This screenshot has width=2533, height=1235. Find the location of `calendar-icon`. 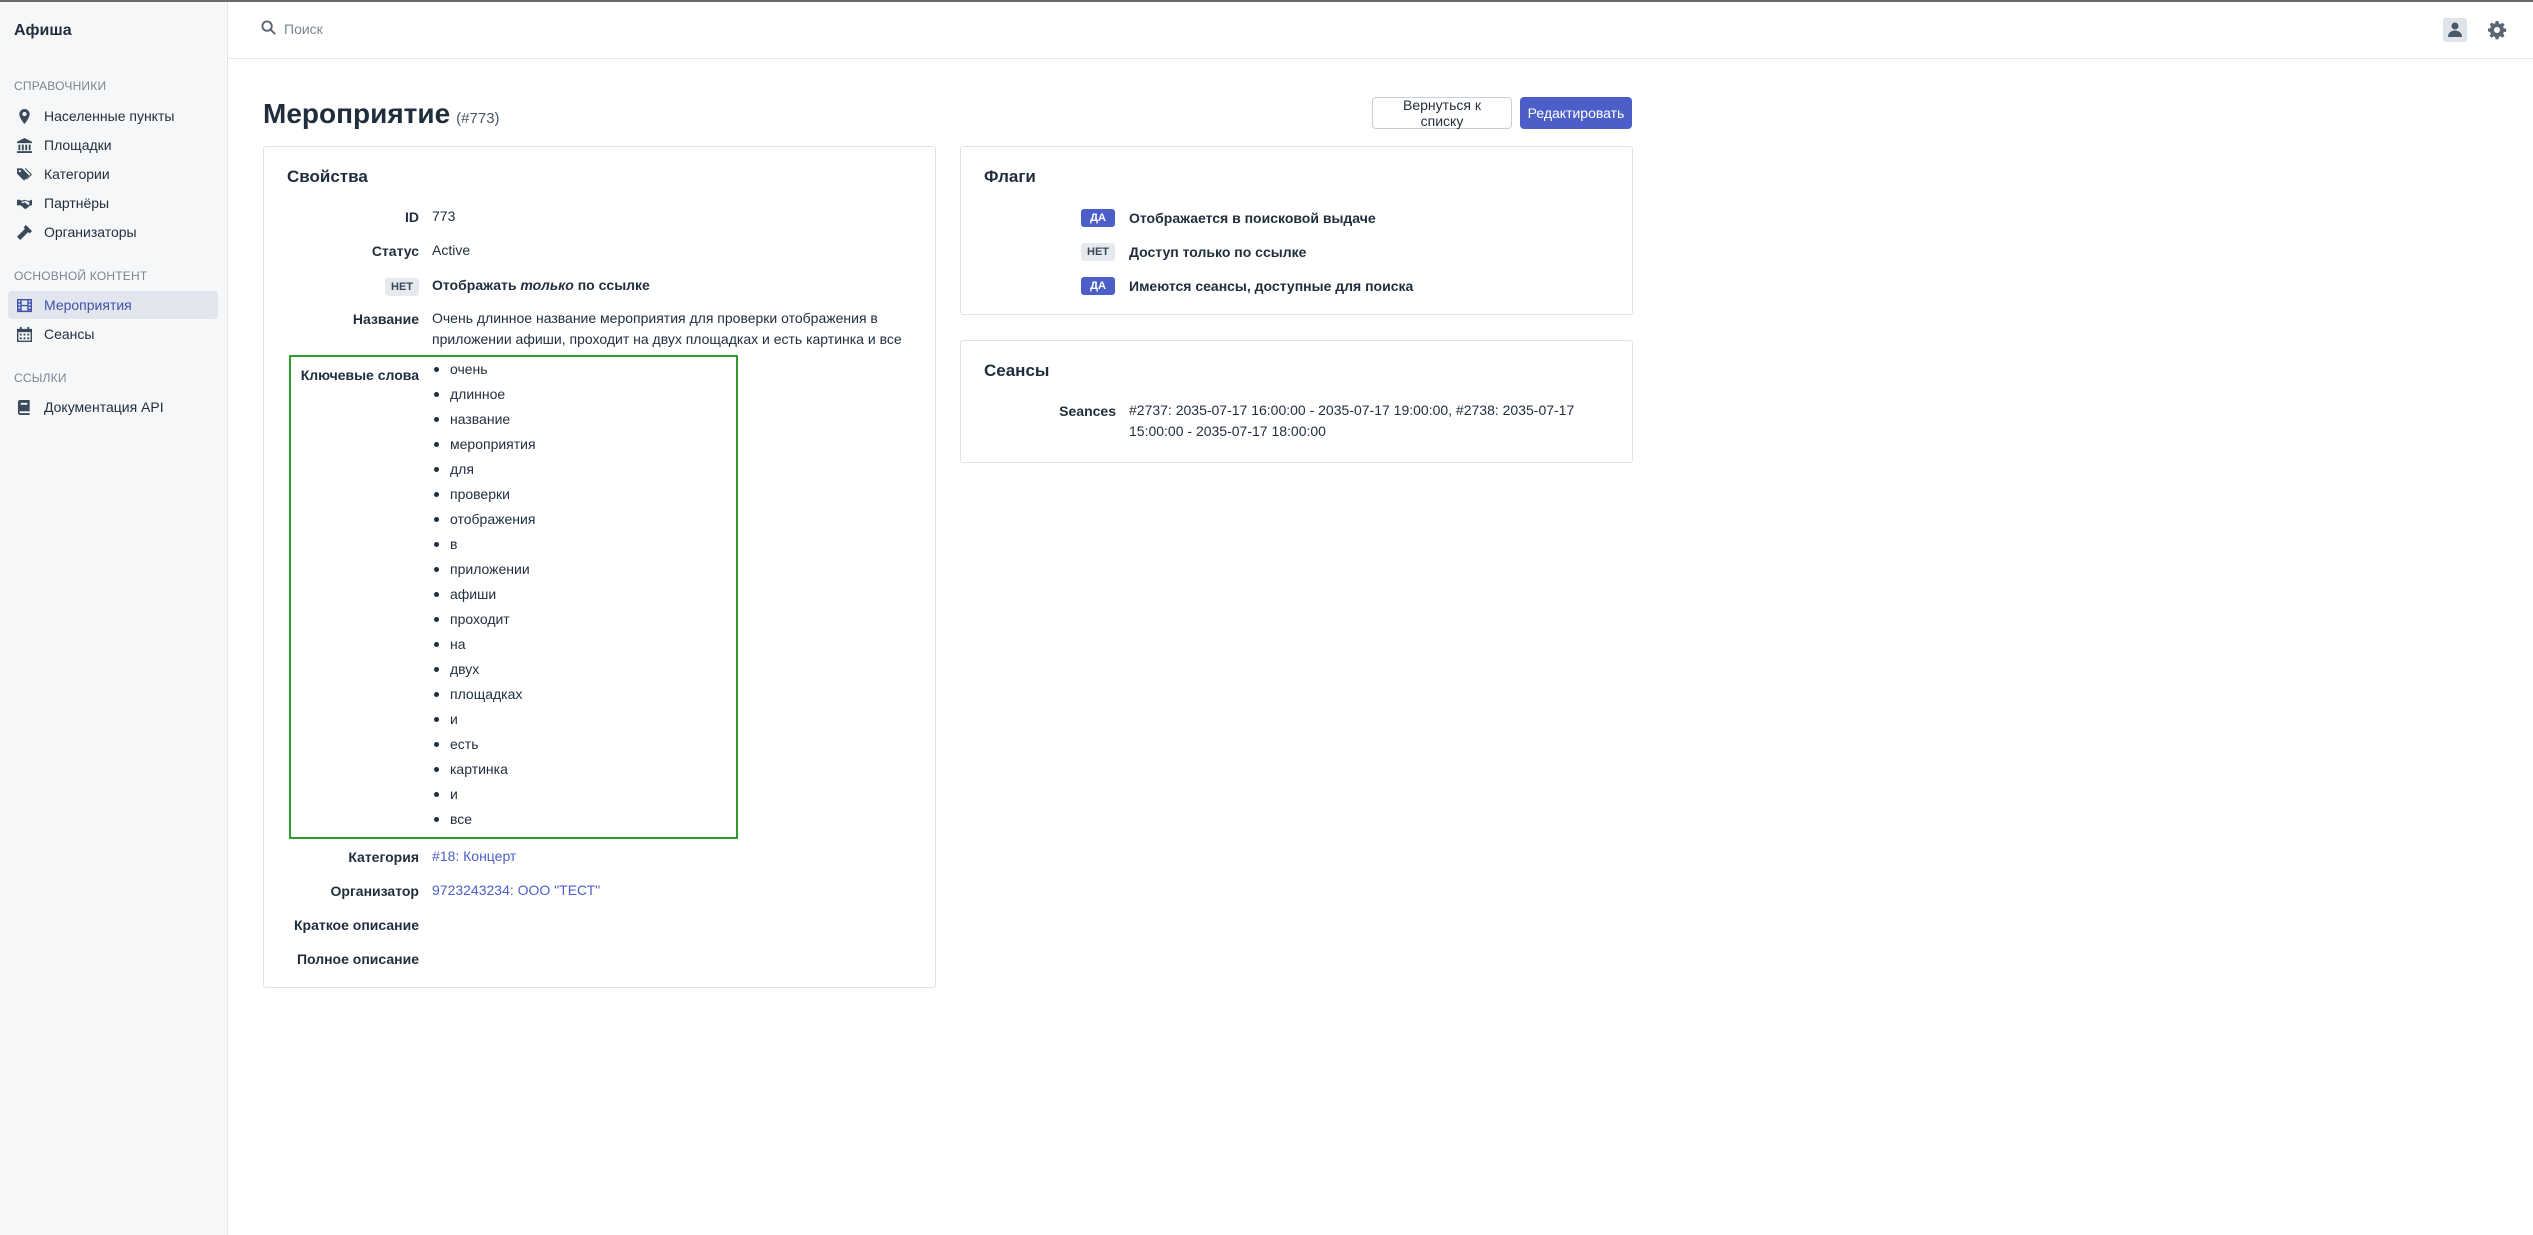

calendar-icon is located at coordinates (24, 334).